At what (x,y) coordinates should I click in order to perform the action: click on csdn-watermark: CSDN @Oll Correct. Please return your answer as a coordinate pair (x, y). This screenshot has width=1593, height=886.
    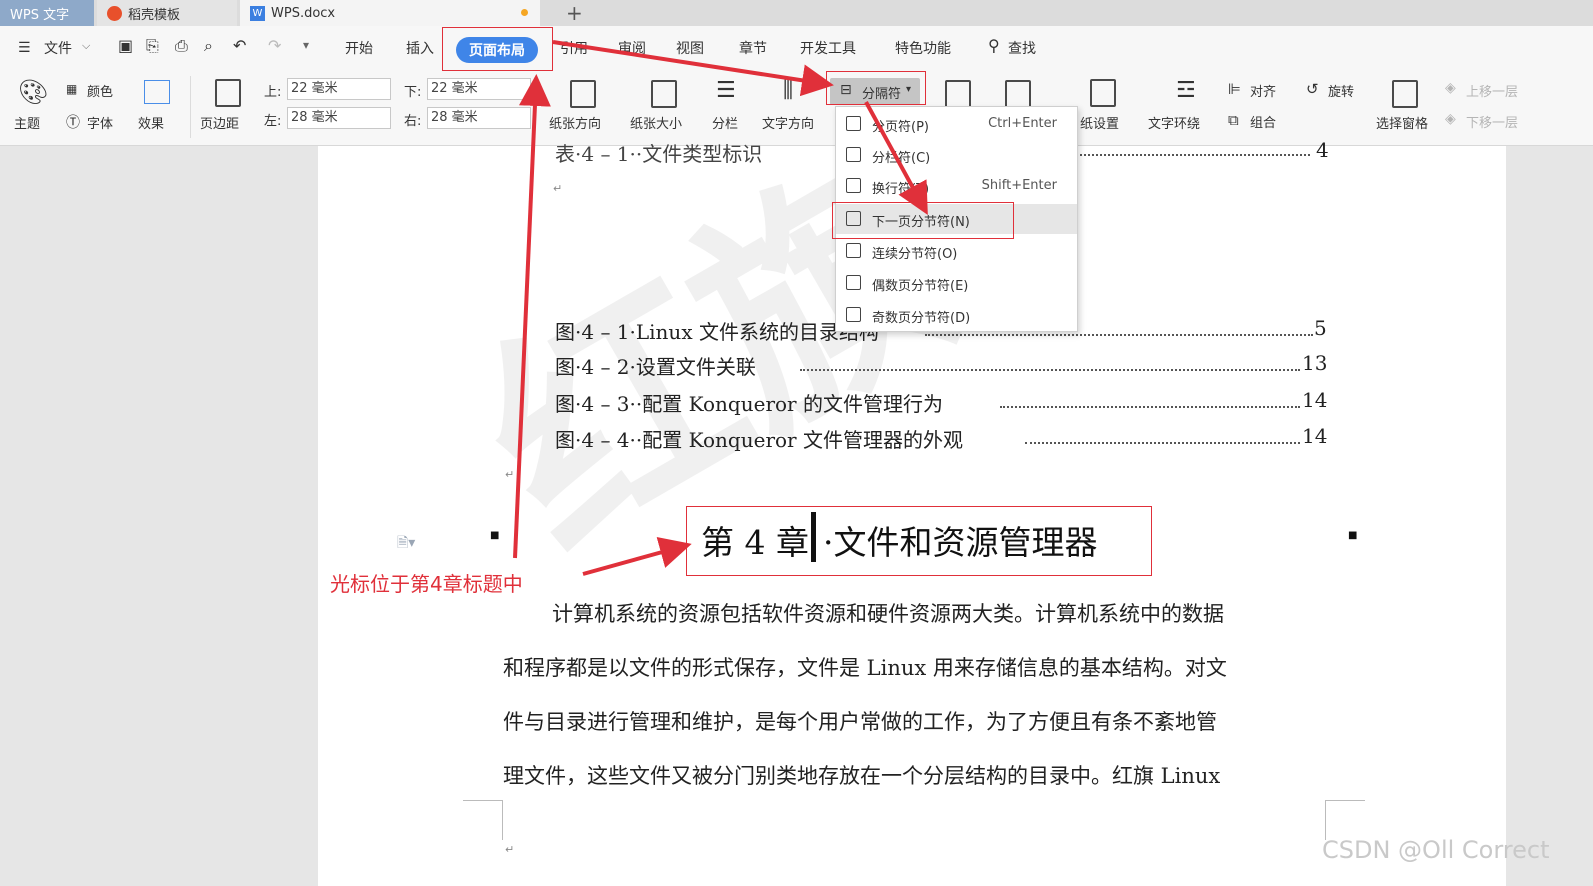
    Looking at the image, I should click on (1436, 850).